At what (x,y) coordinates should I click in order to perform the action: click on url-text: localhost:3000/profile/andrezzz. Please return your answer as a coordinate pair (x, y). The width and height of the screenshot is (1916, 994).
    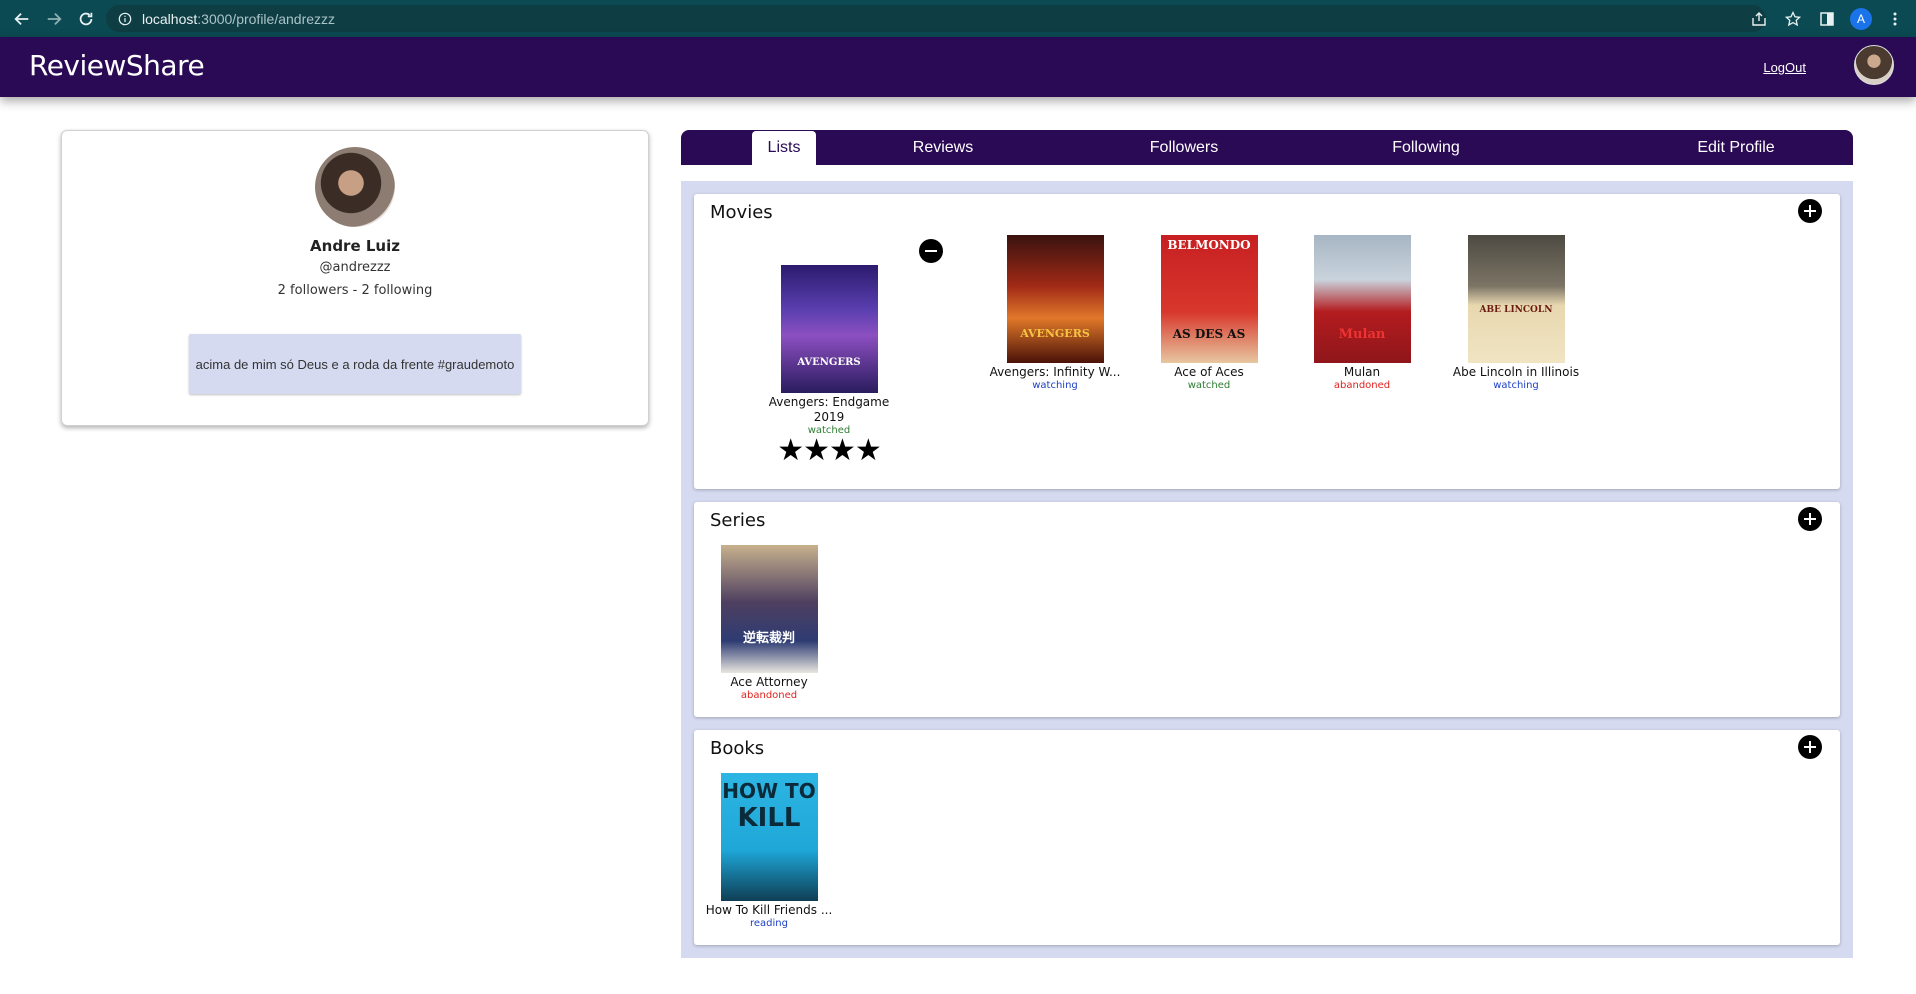
    Looking at the image, I should click on (239, 18).